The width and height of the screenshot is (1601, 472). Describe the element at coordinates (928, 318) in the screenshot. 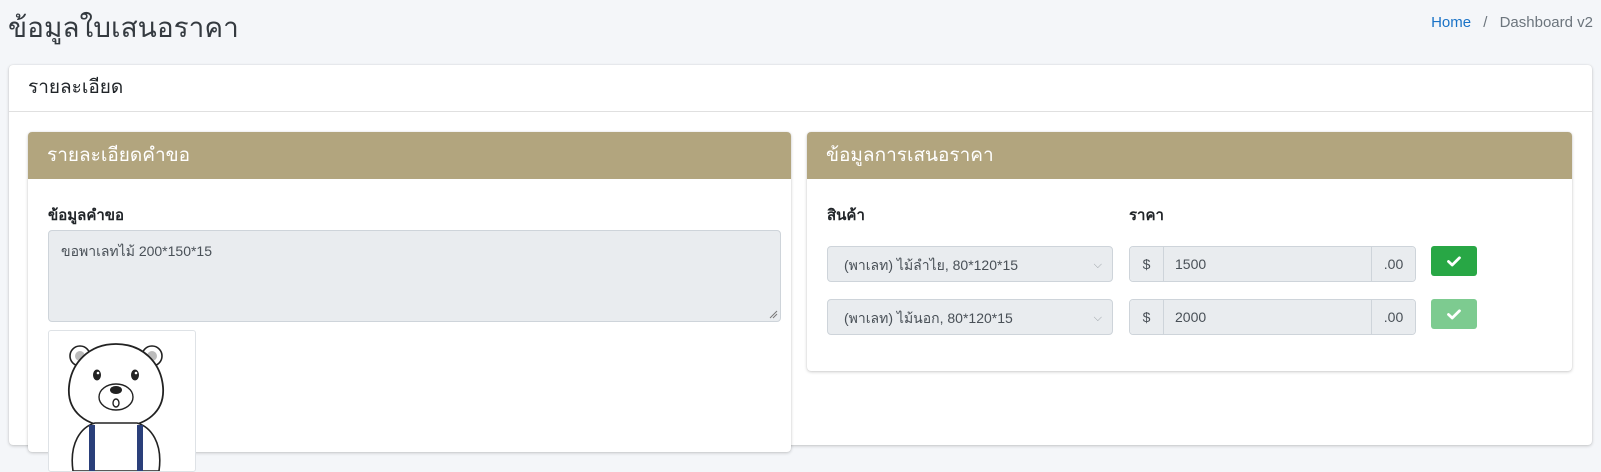

I see `product-select-value: (พาเลท) ไม้นอก, 80*120*15` at that location.